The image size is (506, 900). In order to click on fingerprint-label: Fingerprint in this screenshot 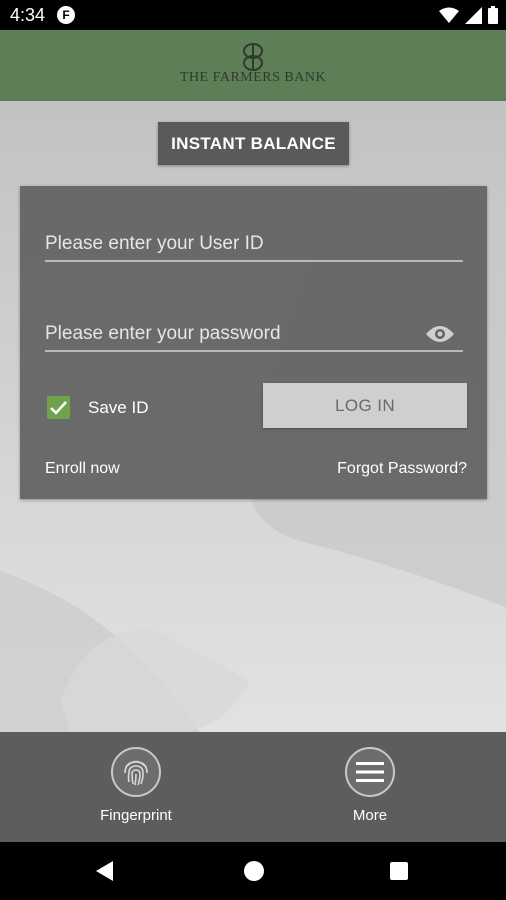, I will do `click(136, 815)`.